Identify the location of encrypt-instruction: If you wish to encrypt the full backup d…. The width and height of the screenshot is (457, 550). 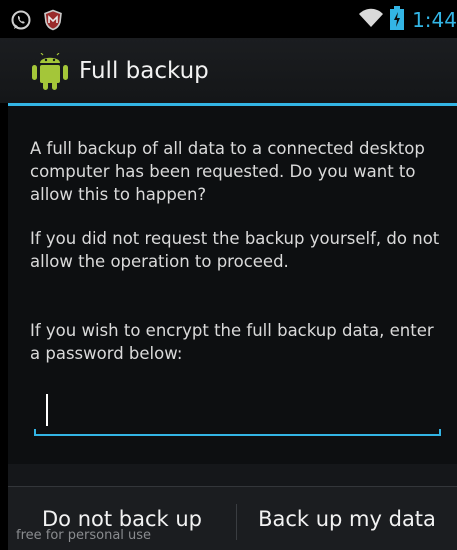
(232, 342).